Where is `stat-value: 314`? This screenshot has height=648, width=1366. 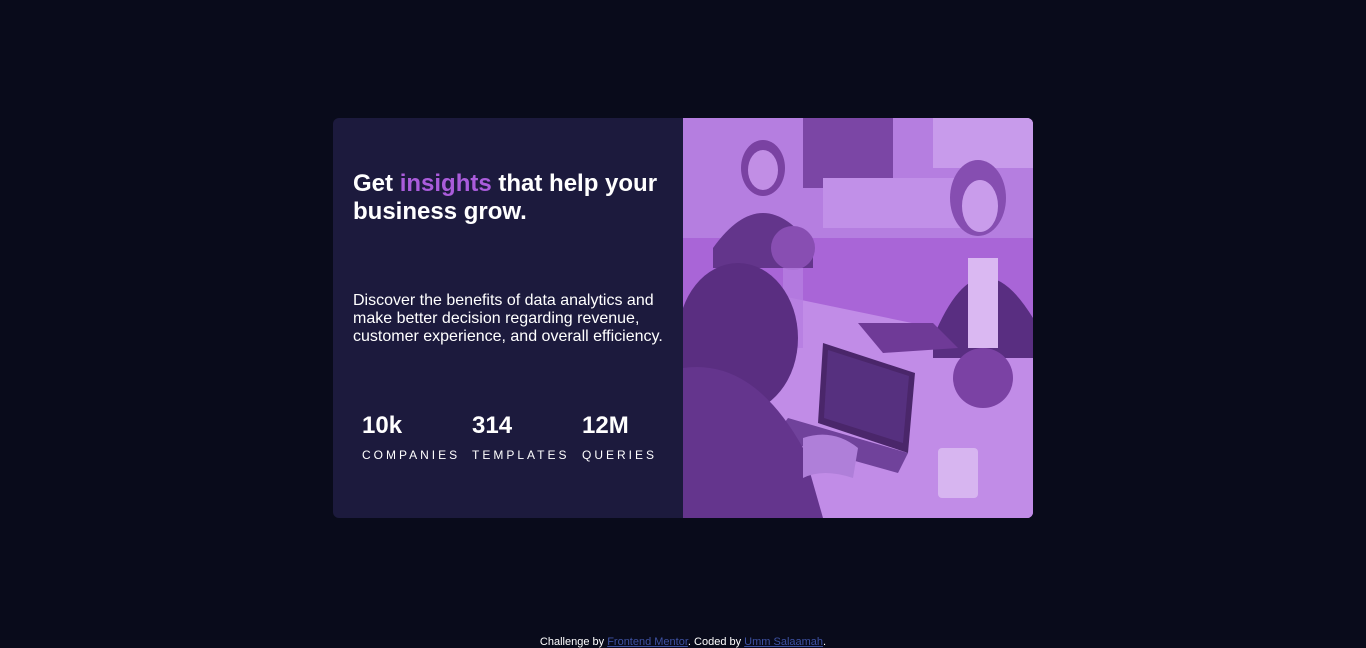
stat-value: 314 is located at coordinates (492, 425).